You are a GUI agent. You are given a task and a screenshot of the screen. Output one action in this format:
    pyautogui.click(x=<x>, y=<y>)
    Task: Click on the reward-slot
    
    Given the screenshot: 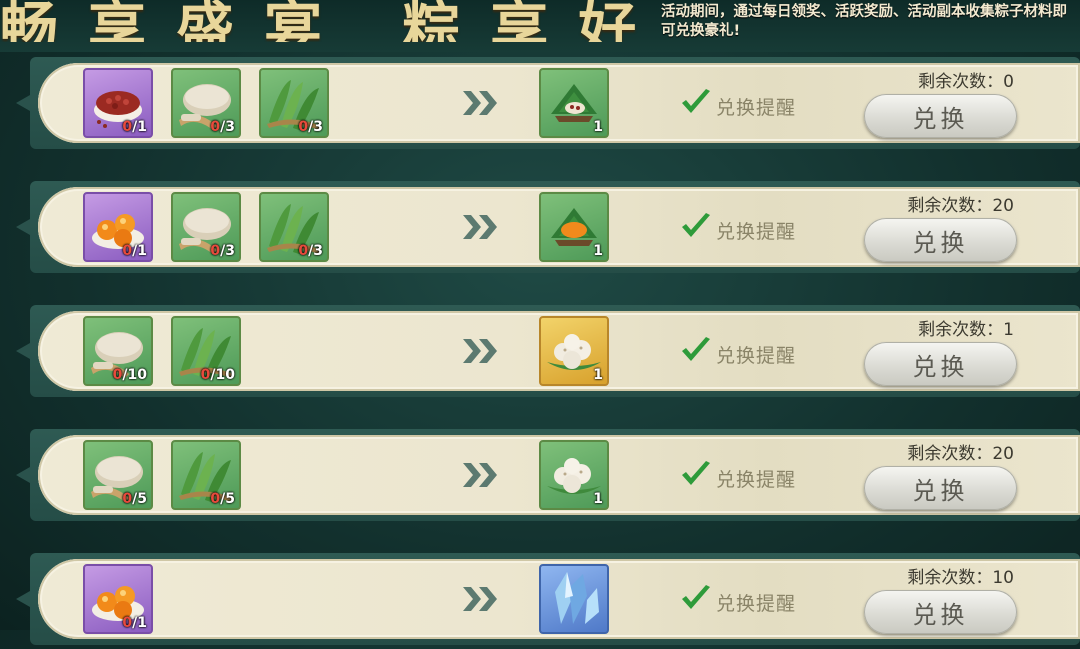 What is the action you would take?
    pyautogui.click(x=574, y=599)
    